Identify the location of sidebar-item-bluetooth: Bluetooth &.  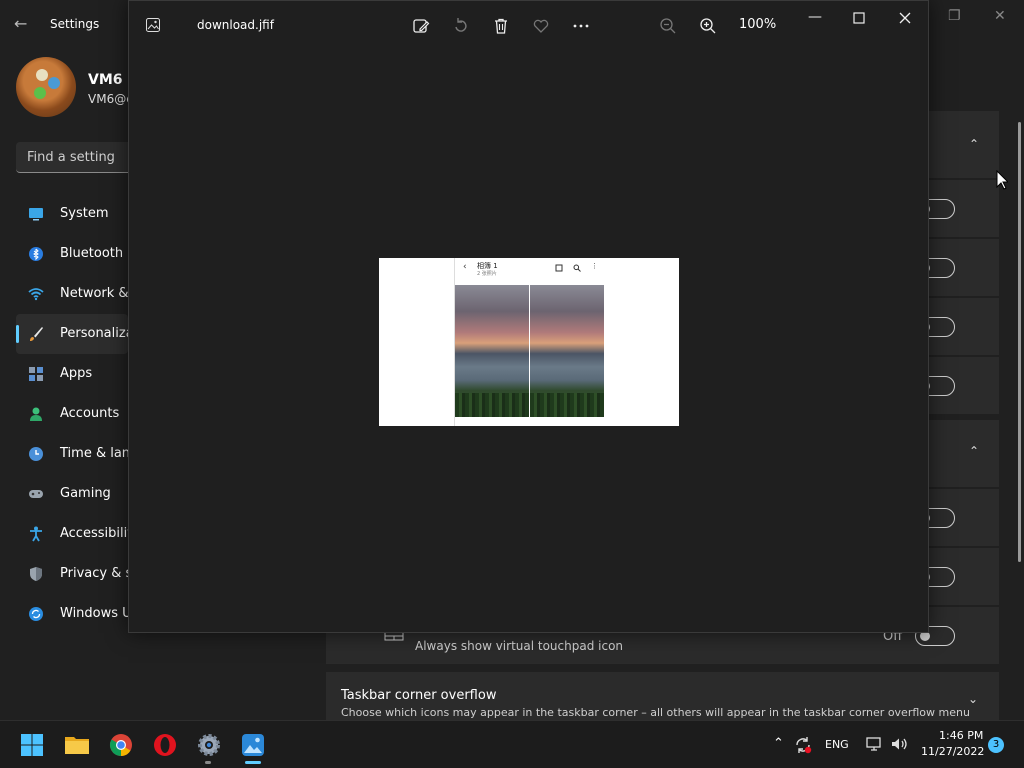
(72, 254).